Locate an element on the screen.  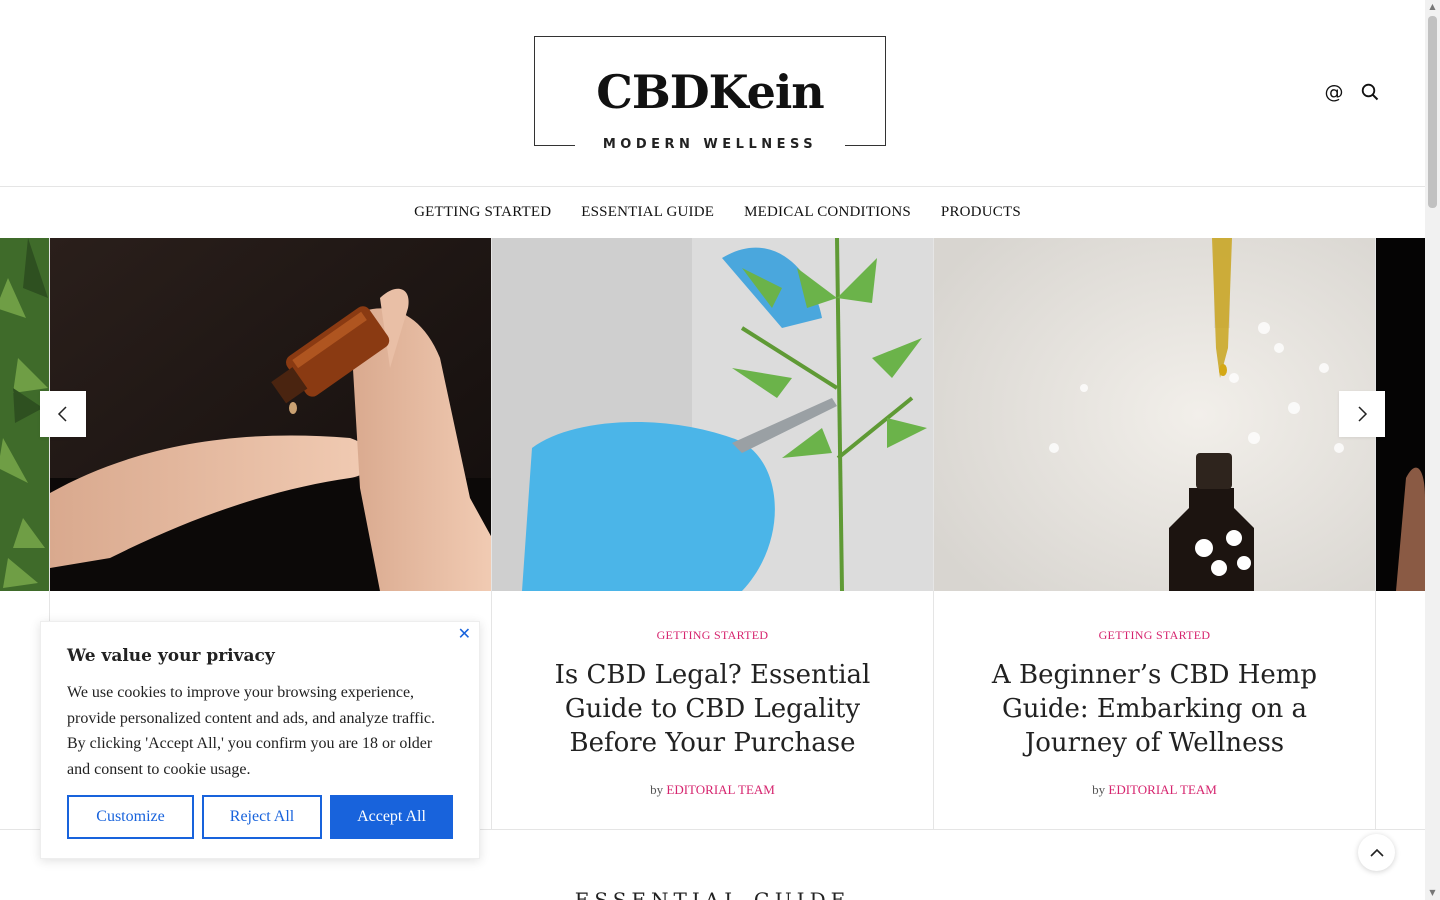
cookie-title: We value your privacy is located at coordinates (171, 656).